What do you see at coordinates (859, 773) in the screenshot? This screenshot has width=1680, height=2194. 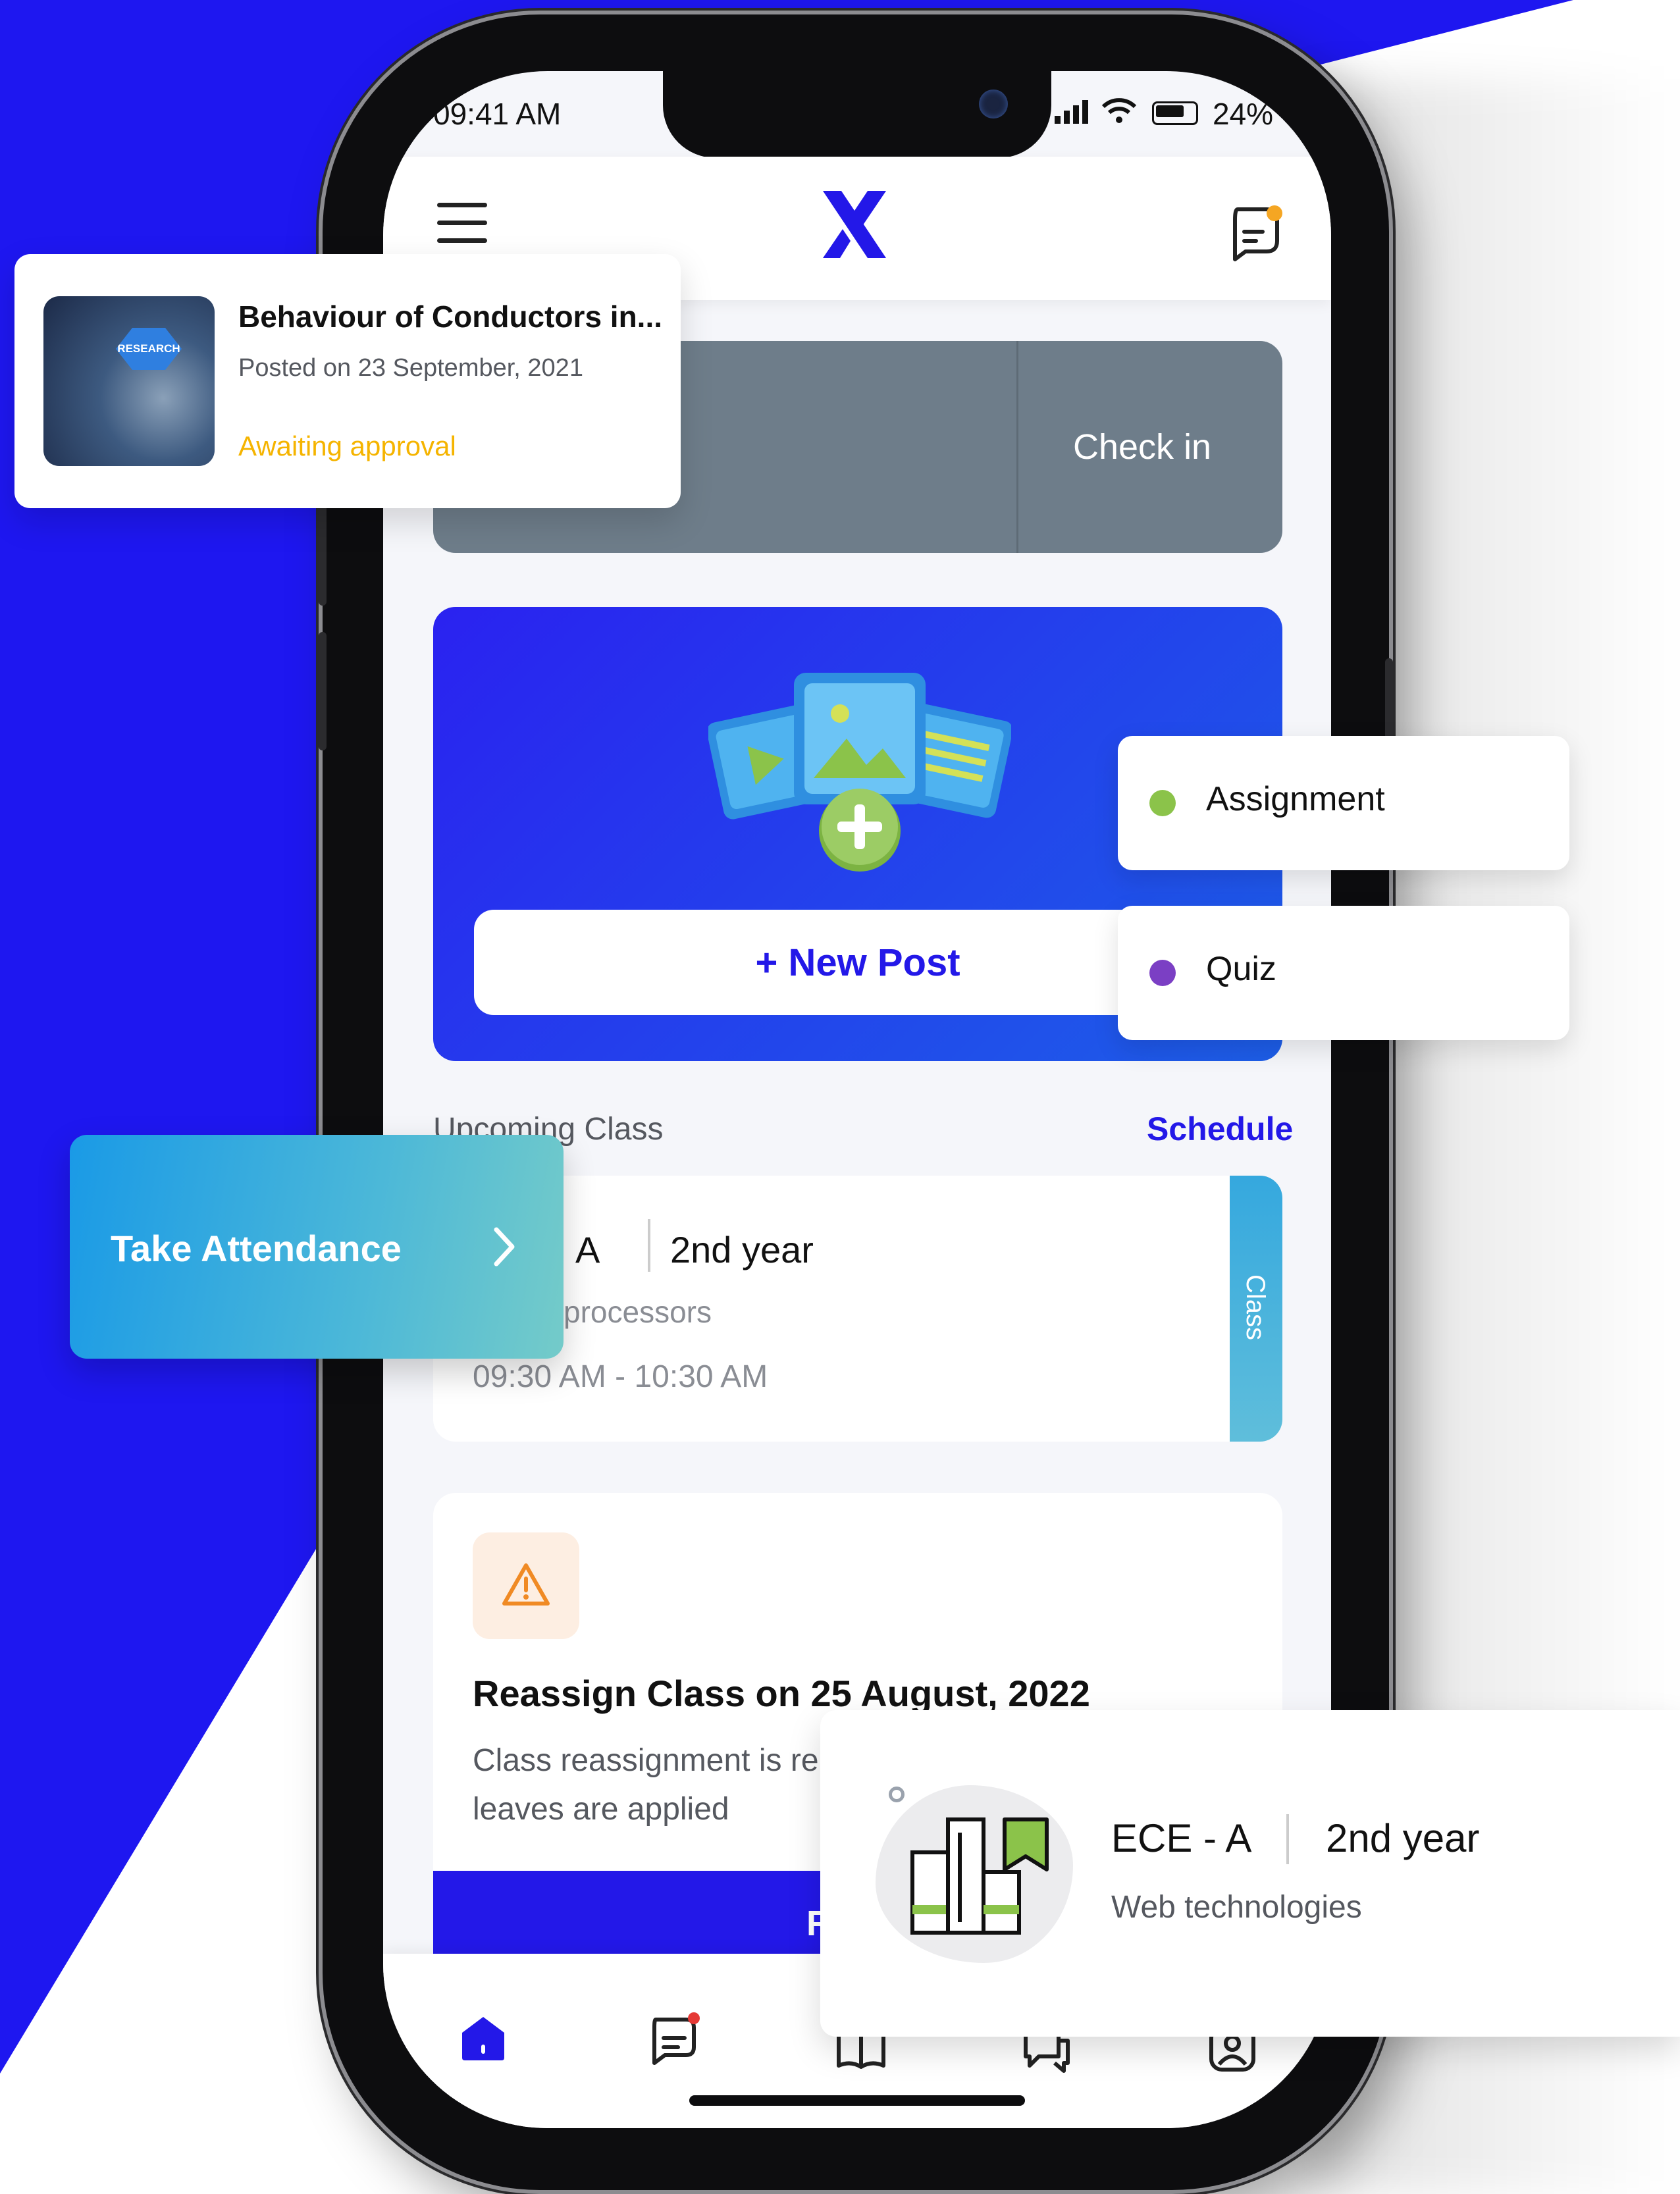 I see `media-upload-icon` at bounding box center [859, 773].